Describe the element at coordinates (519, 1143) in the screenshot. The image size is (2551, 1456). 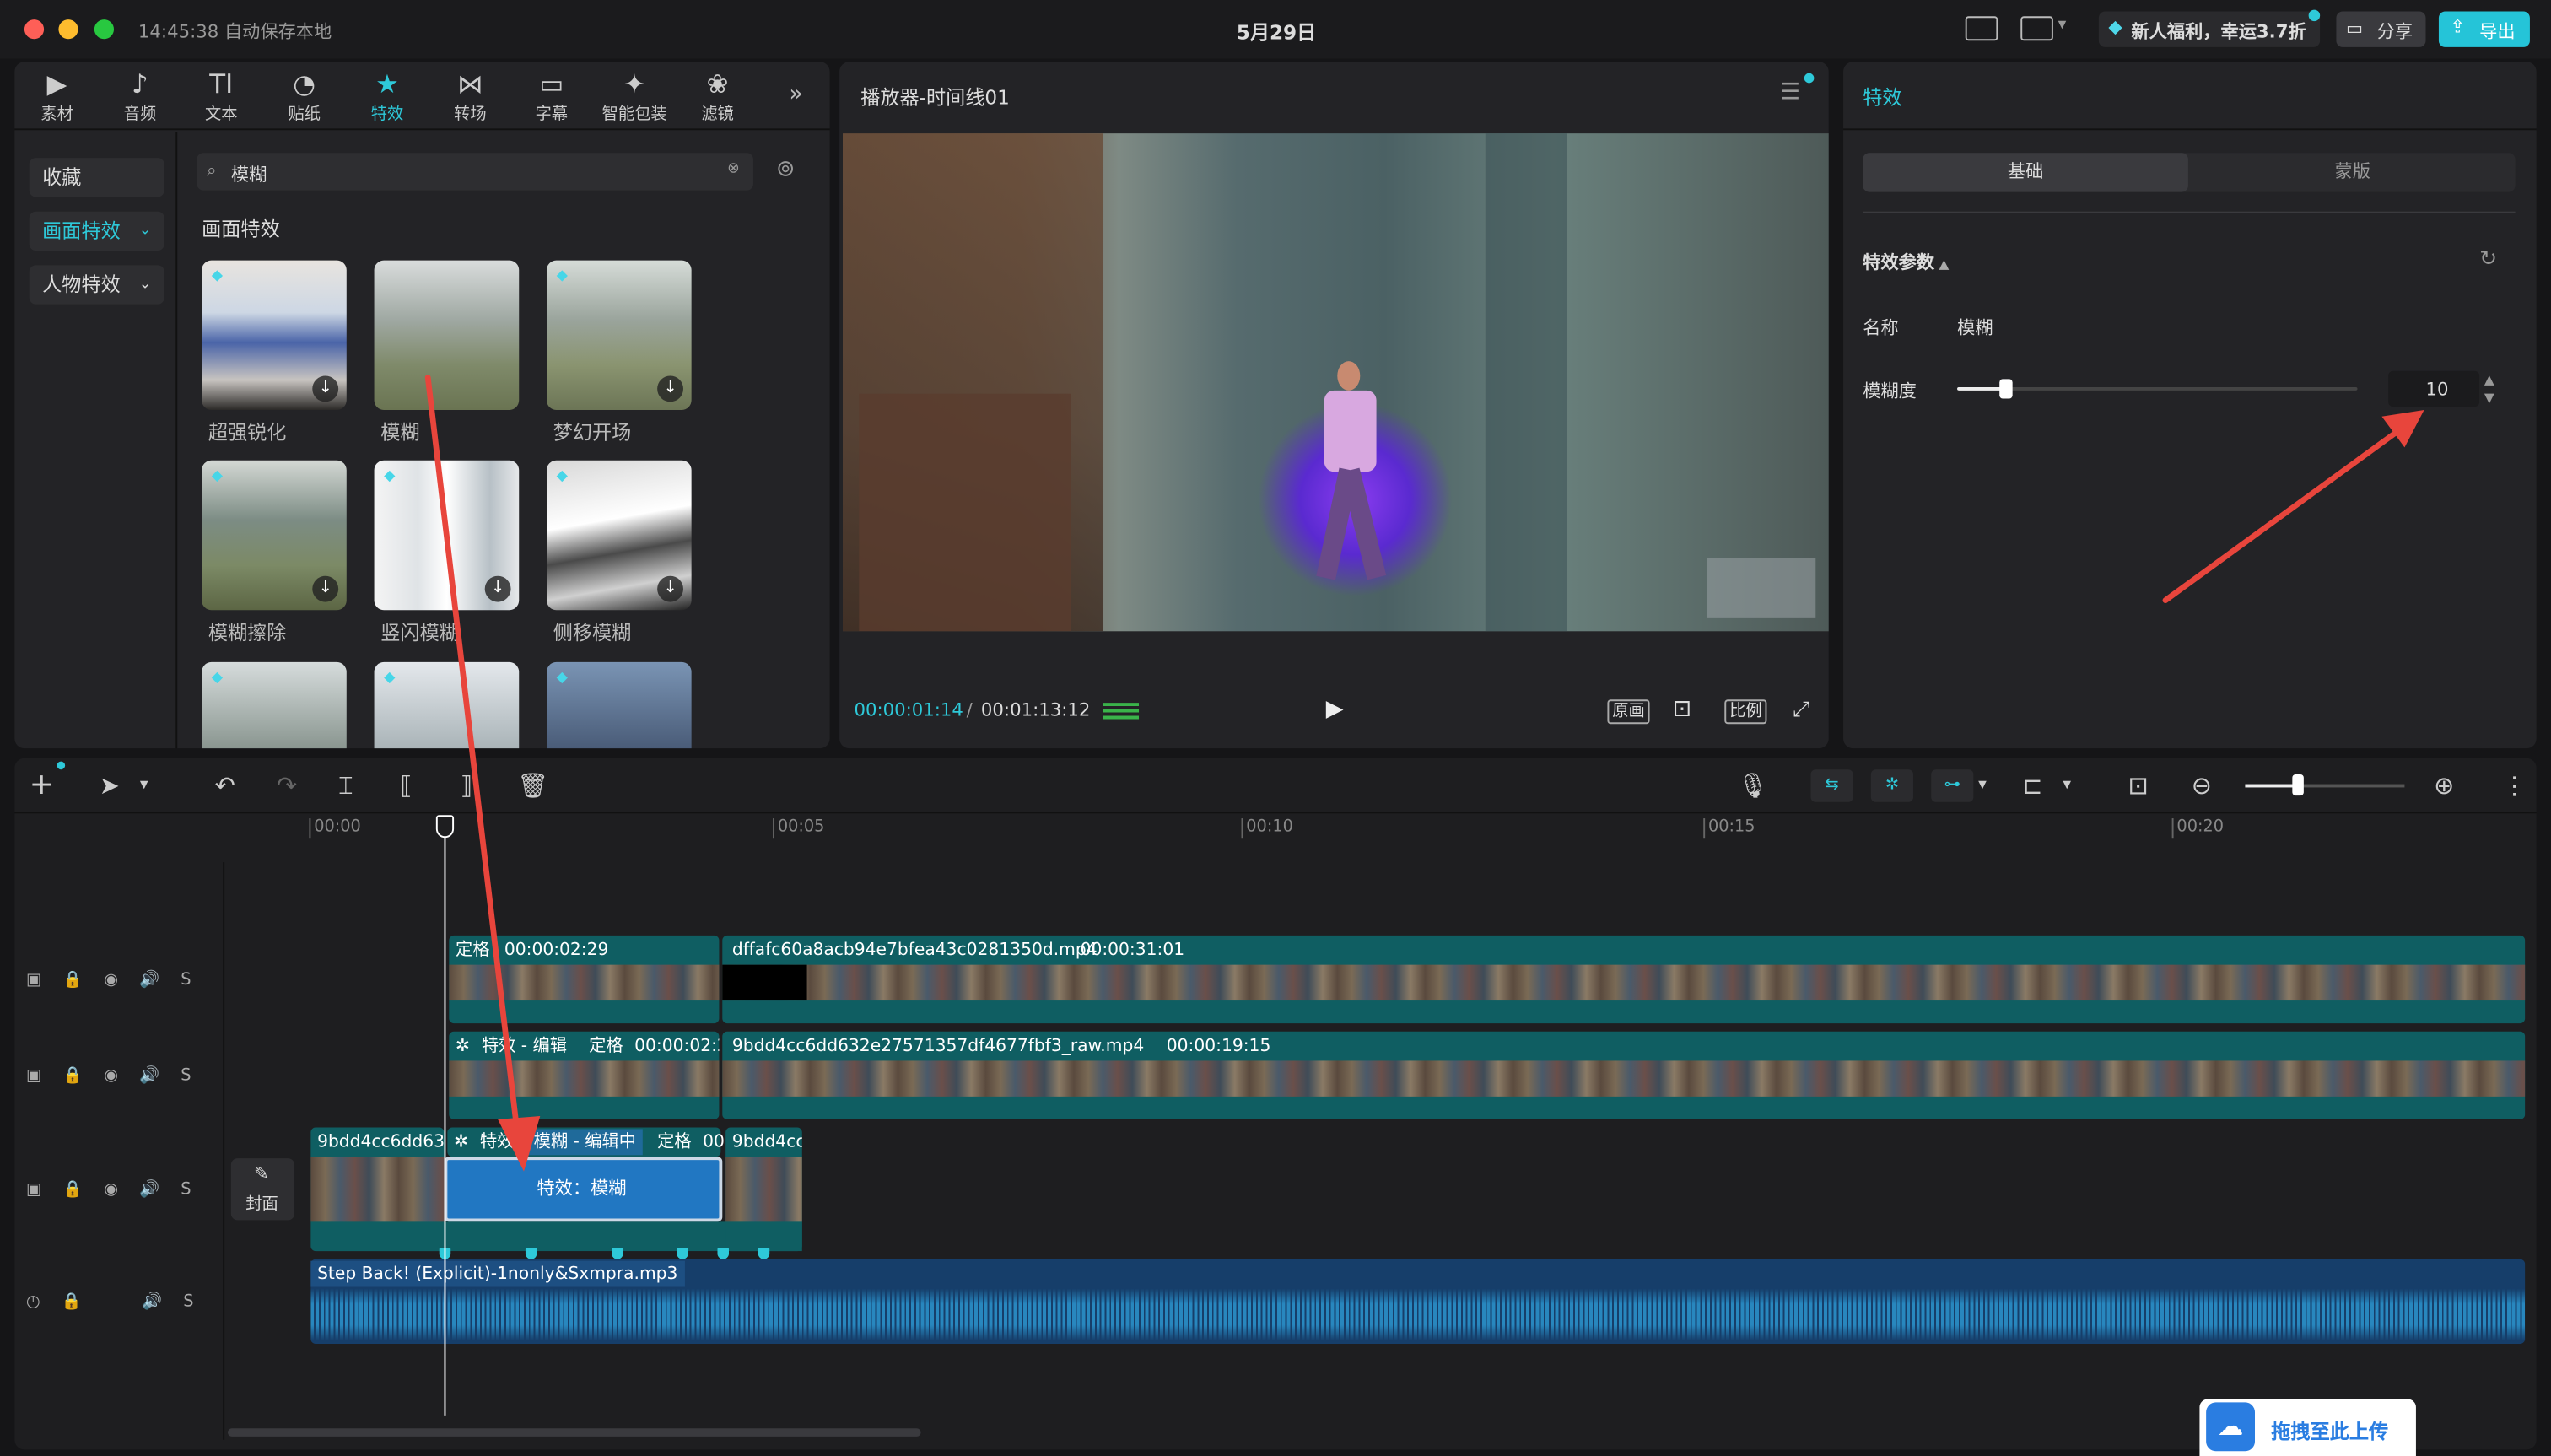
I see `annotation-arrowhead-drag` at that location.